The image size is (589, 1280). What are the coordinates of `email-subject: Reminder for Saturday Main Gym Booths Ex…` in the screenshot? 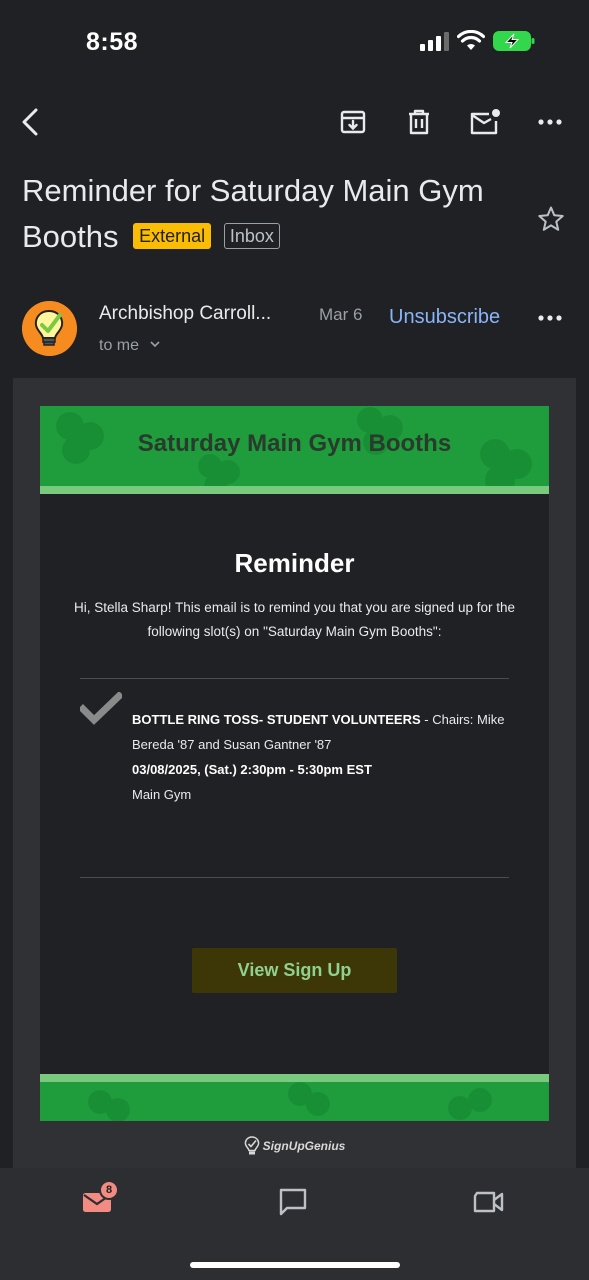 It's located at (272, 214).